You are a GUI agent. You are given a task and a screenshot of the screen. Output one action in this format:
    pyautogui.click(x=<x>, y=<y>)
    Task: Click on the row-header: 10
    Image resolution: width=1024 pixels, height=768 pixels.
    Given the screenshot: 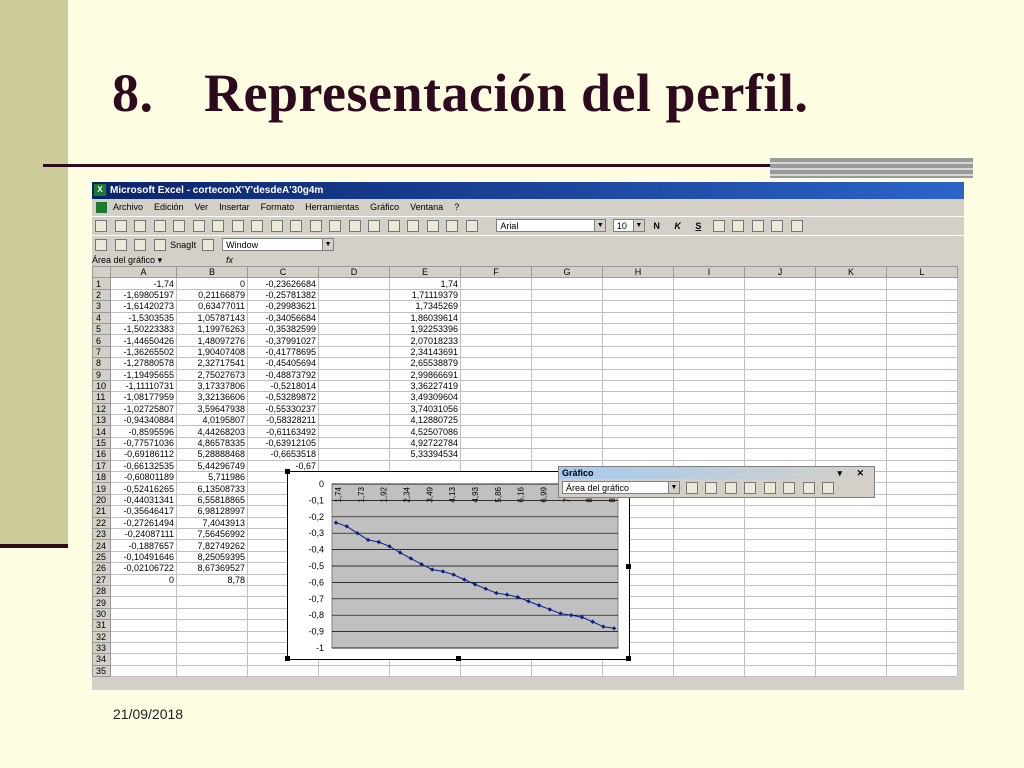 What is the action you would take?
    pyautogui.click(x=101, y=386)
    